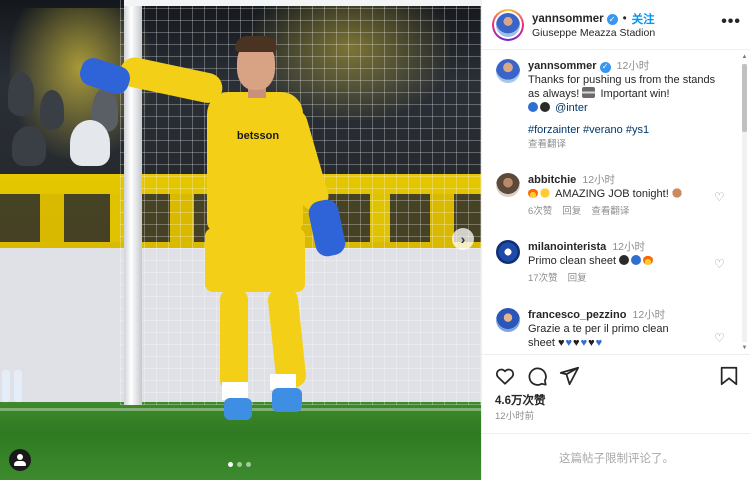 This screenshot has height=480, width=750. I want to click on right-glove, so click(327, 228).